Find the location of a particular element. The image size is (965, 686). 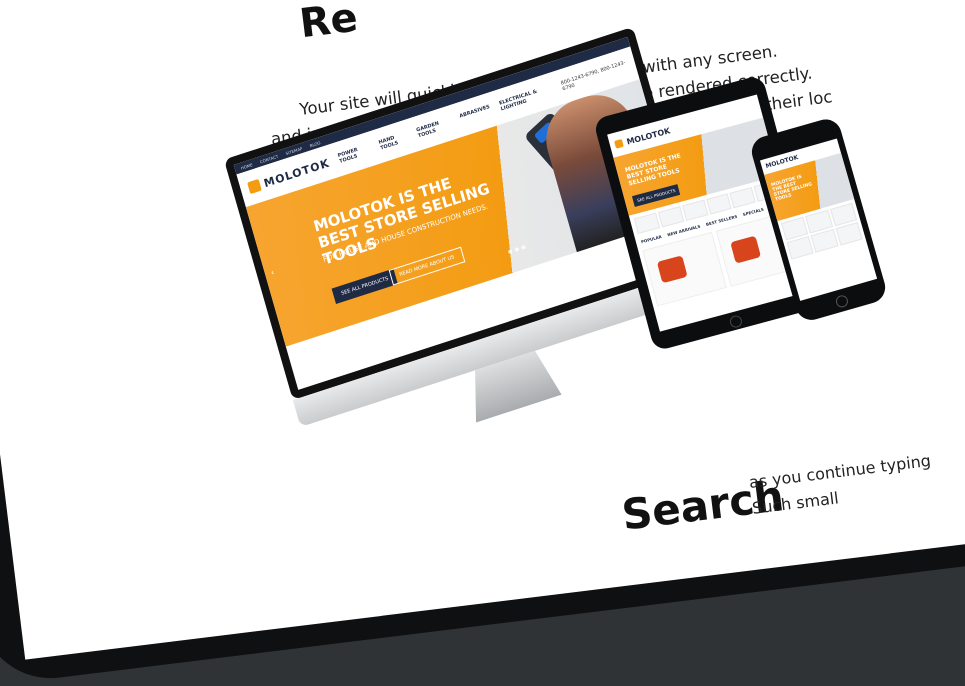

search-paragraph: as you continue typing Such small is located at coordinates (856, 479).